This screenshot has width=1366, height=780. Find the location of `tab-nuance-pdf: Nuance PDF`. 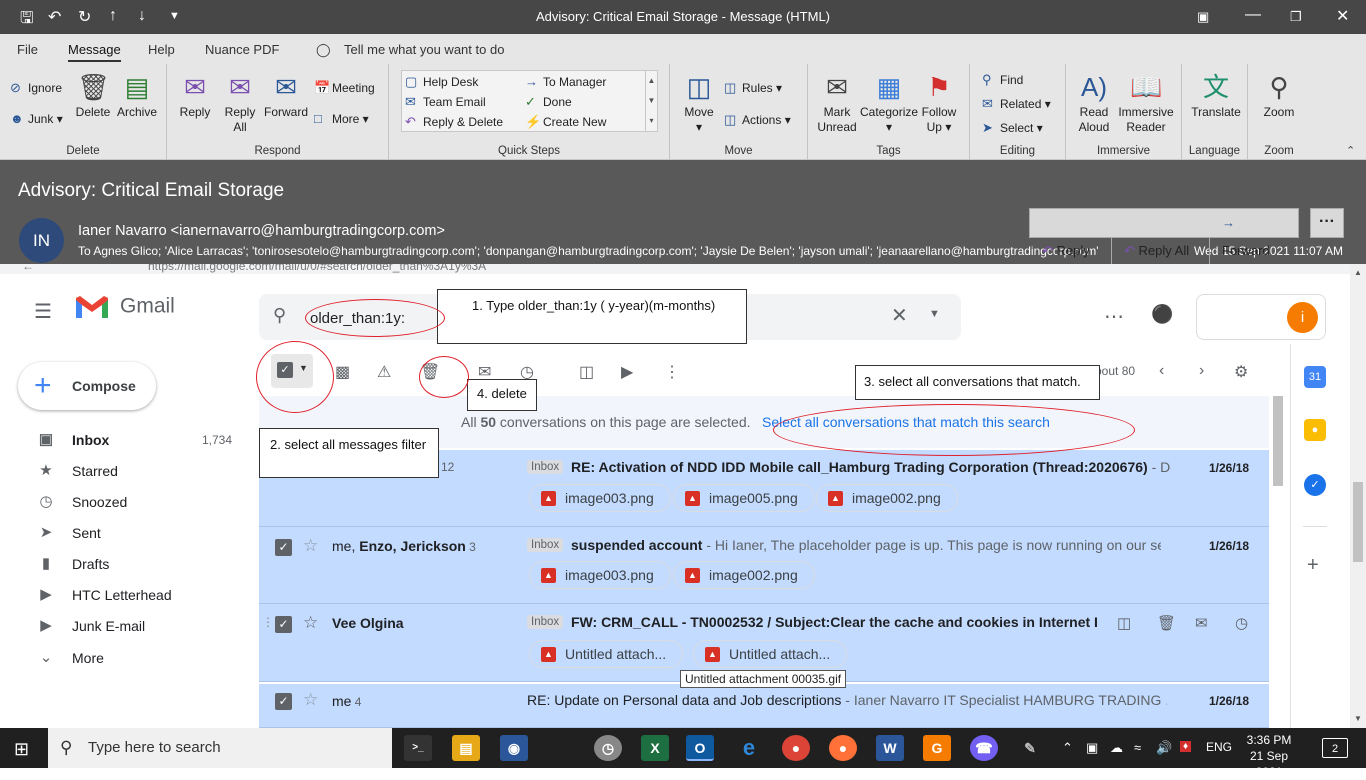

tab-nuance-pdf: Nuance PDF is located at coordinates (242, 49).